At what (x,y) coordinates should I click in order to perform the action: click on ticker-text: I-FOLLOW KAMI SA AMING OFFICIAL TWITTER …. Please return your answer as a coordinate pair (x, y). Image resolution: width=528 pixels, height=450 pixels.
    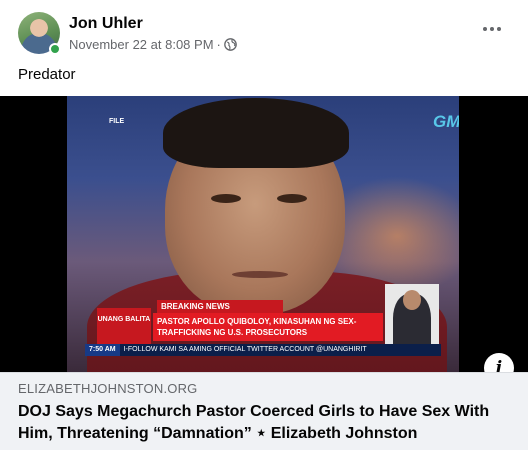
    Looking at the image, I should click on (245, 349).